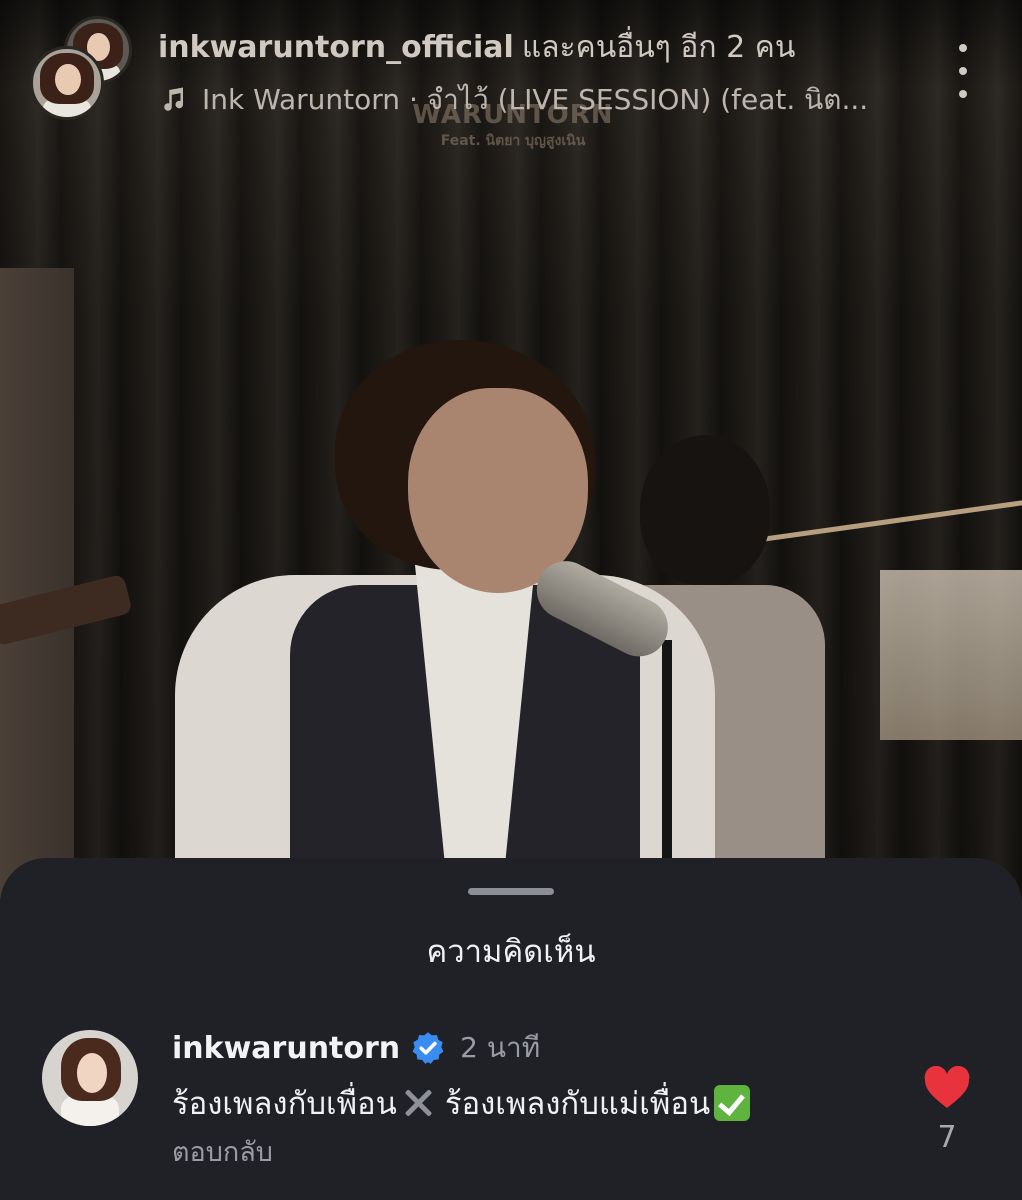  I want to click on lamp-shade, so click(951, 655).